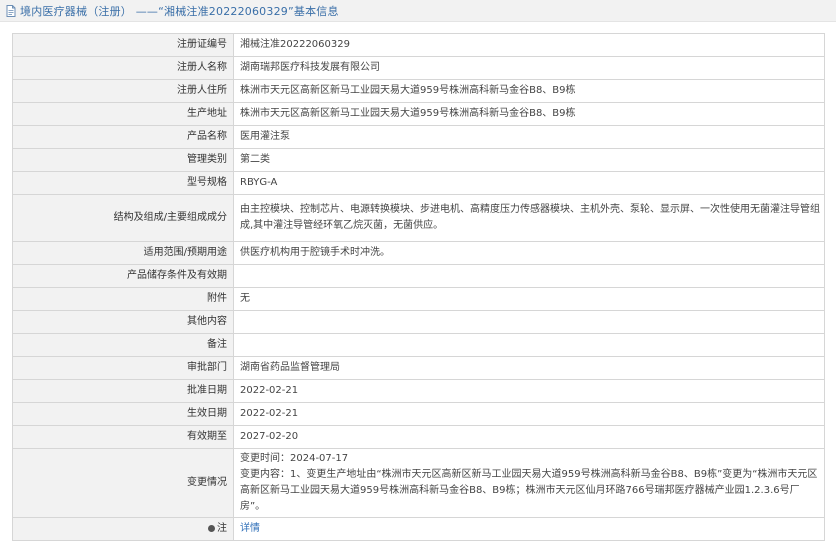 The image size is (836, 548). Describe the element at coordinates (529, 137) in the screenshot. I see `row-value: 医用灌注泵` at that location.